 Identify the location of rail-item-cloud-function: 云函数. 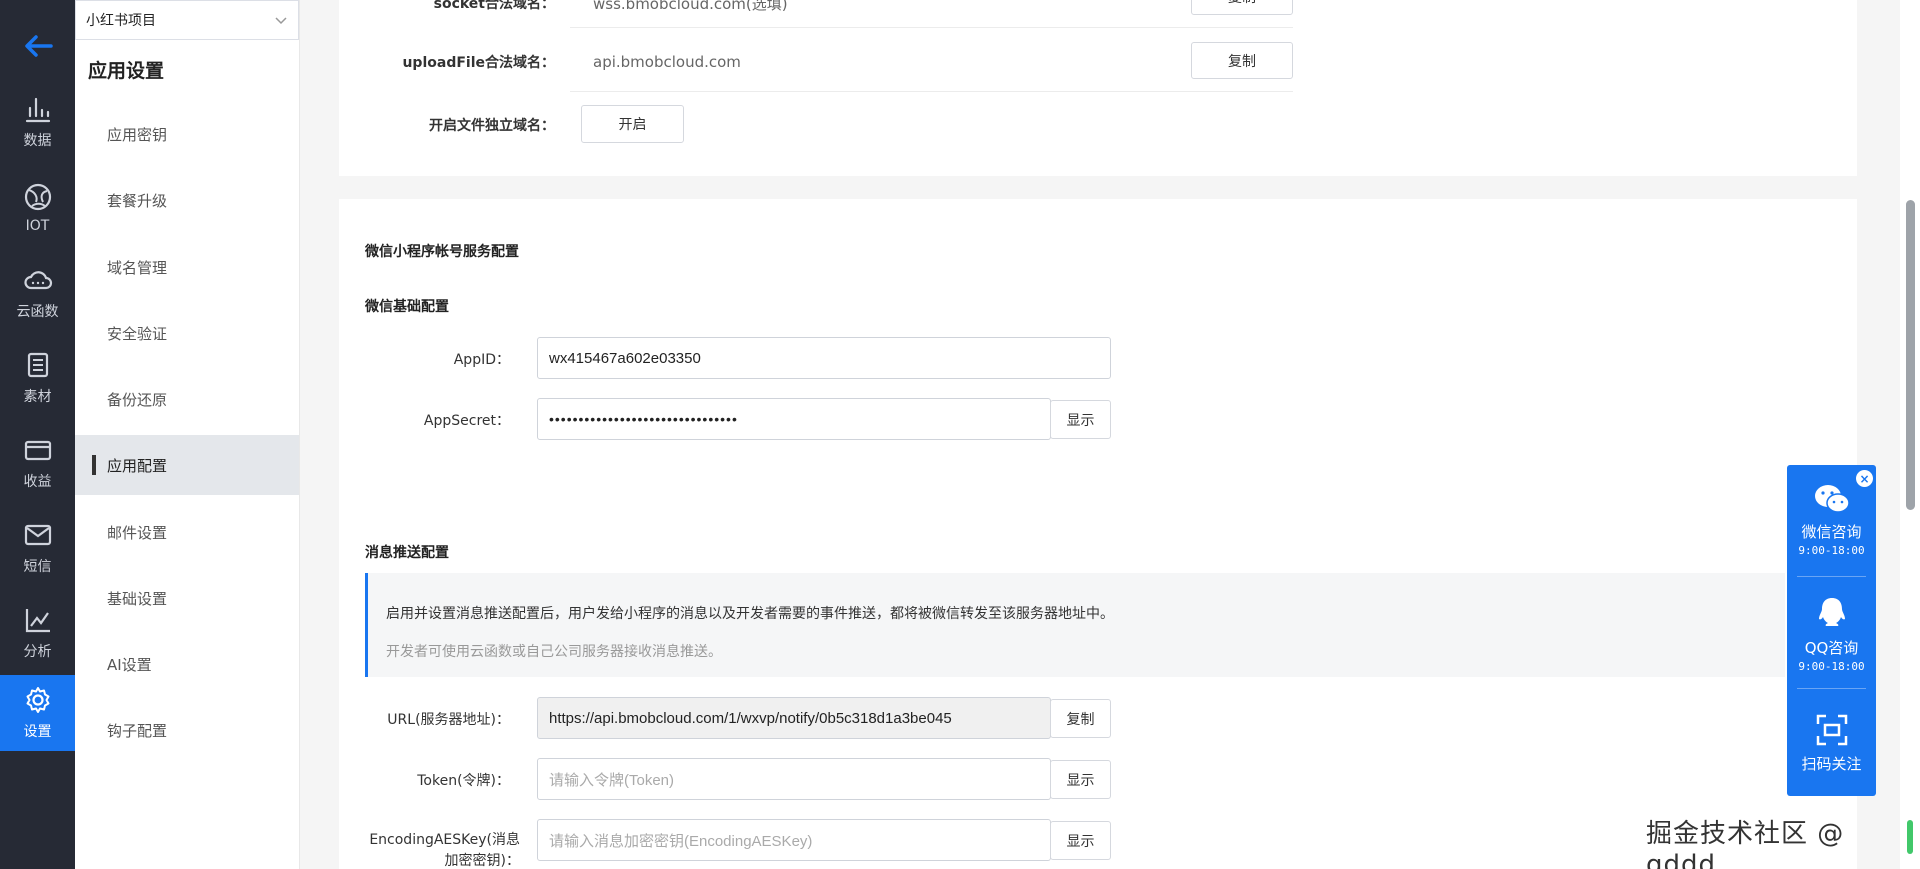
(37, 293).